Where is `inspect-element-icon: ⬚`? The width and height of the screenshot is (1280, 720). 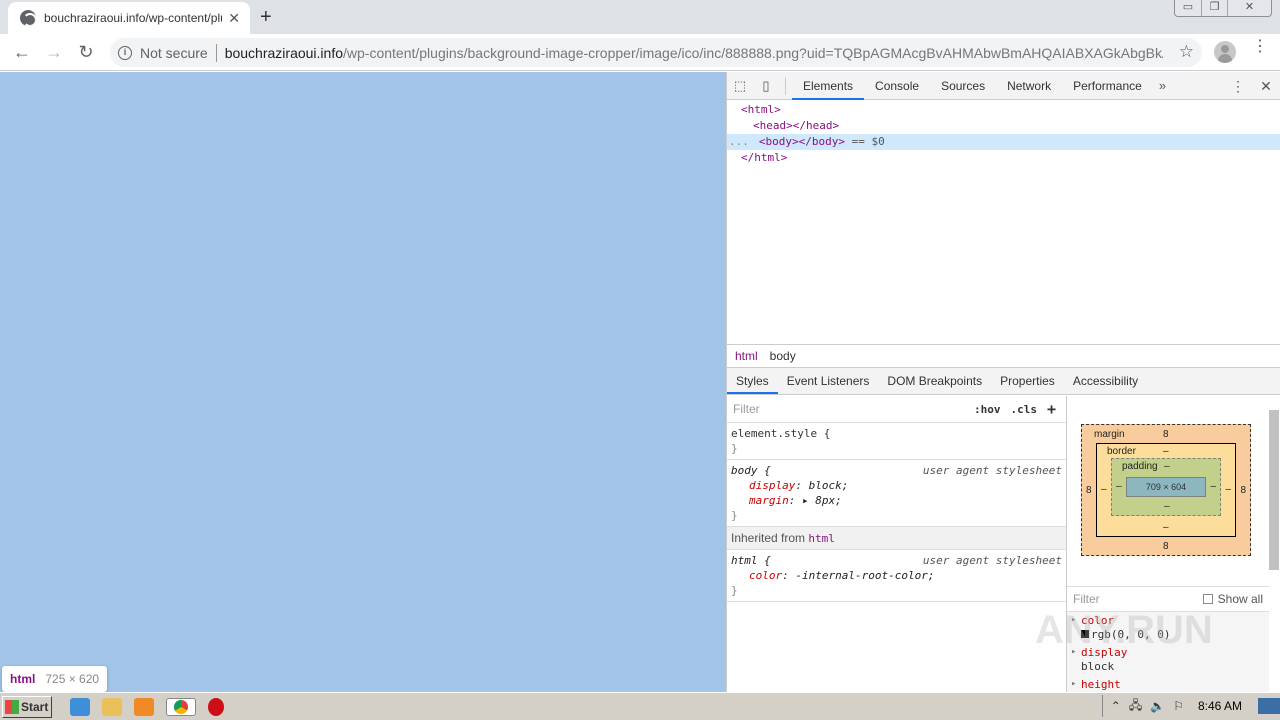 inspect-element-icon: ⬚ is located at coordinates (740, 86).